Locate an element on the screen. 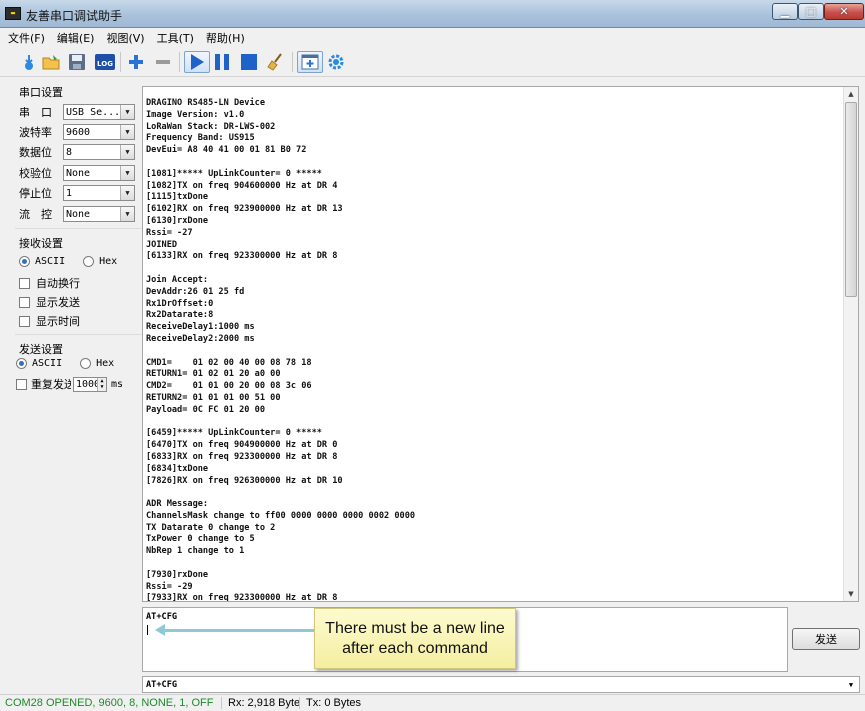  flow-select: None ▼ is located at coordinates (99, 214).